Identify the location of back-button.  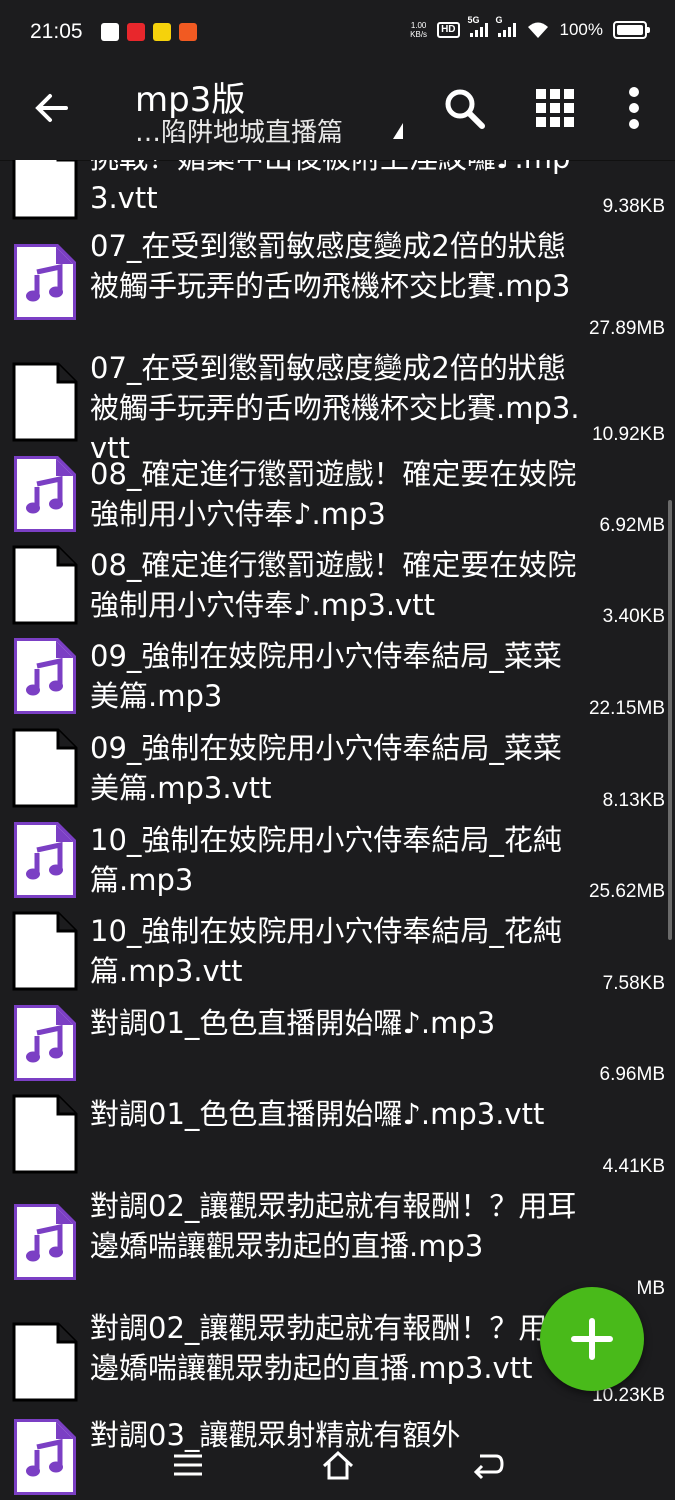
(52, 108).